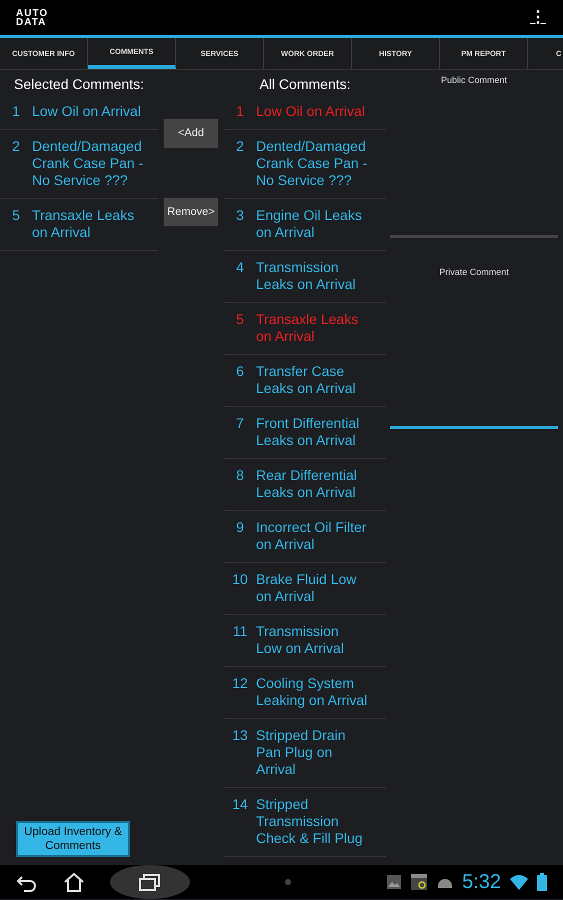  I want to click on section-title: All Comments:, so click(305, 84).